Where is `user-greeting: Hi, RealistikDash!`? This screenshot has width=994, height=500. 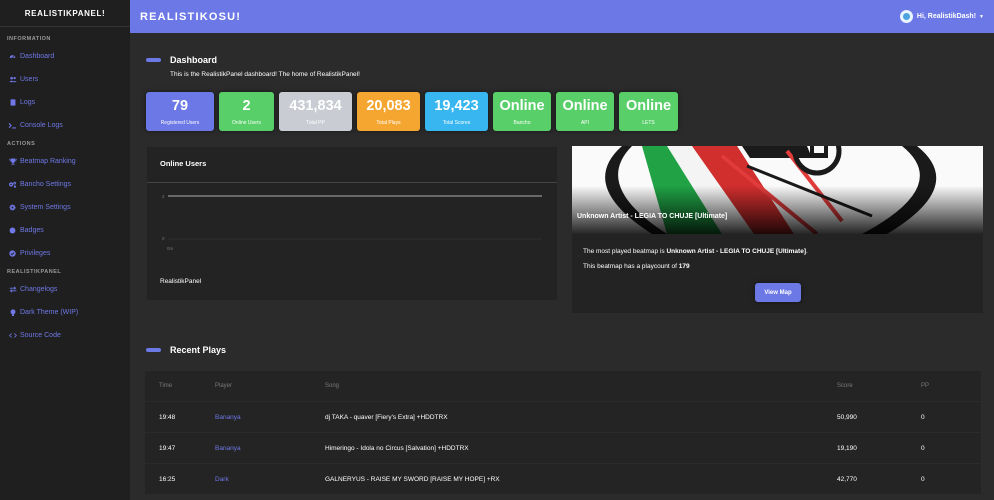 user-greeting: Hi, RealistikDash! is located at coordinates (946, 16).